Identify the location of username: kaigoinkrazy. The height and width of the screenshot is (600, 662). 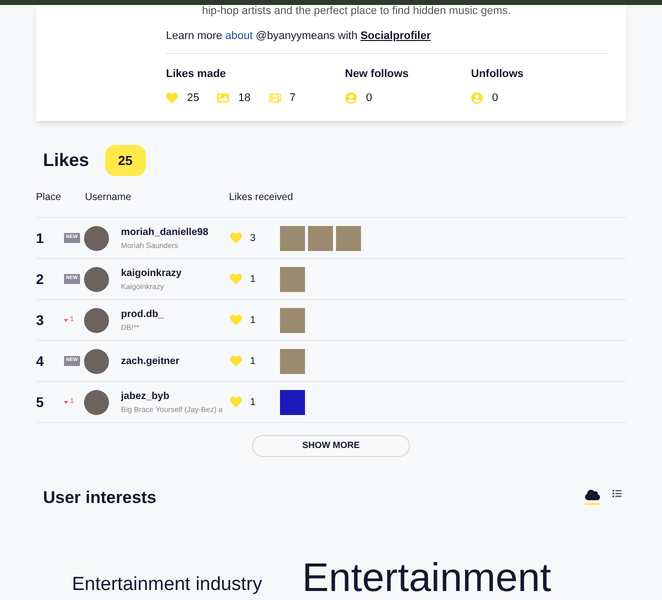
(152, 273).